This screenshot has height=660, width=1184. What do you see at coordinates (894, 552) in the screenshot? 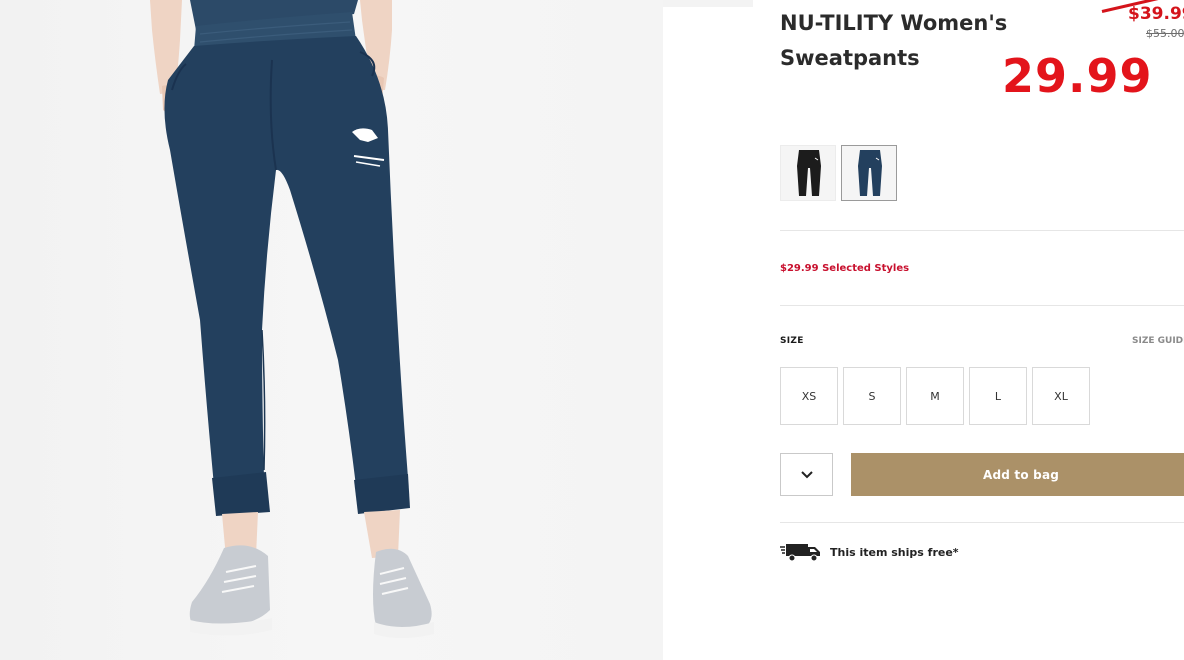
I see `shipping-text: This item ships free*` at bounding box center [894, 552].